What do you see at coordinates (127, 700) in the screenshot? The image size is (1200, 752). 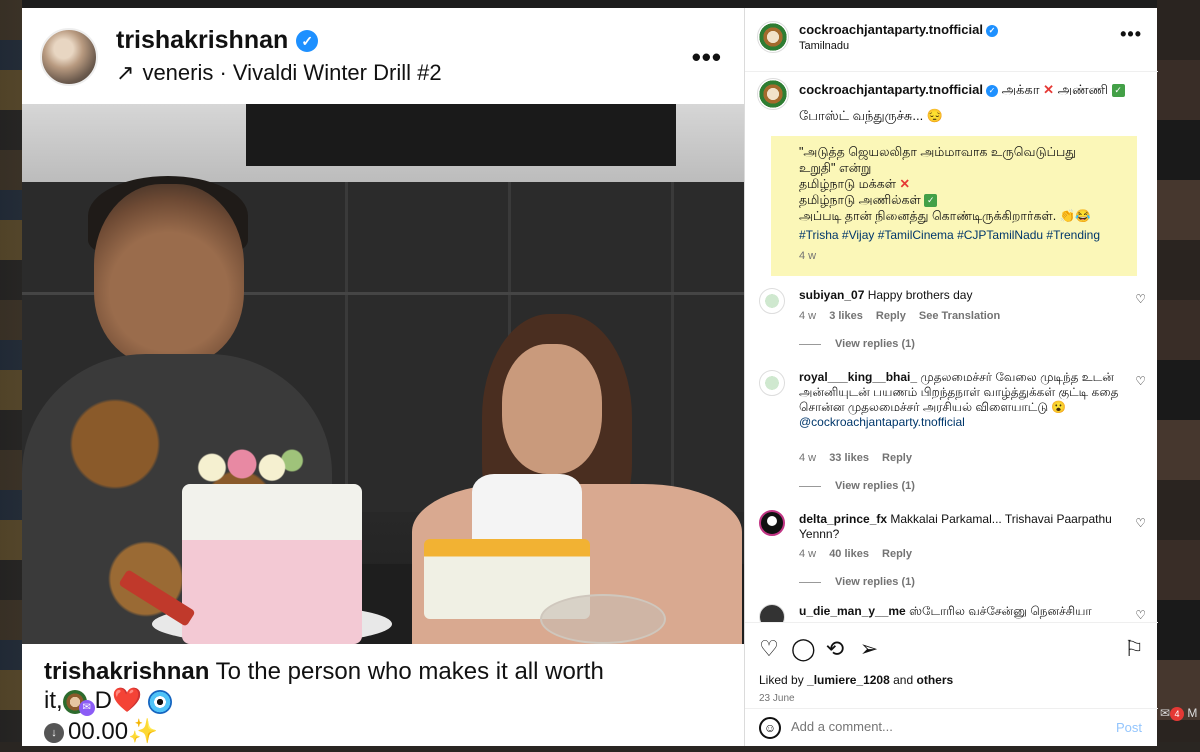 I see `red-heart-icon: ❤️` at bounding box center [127, 700].